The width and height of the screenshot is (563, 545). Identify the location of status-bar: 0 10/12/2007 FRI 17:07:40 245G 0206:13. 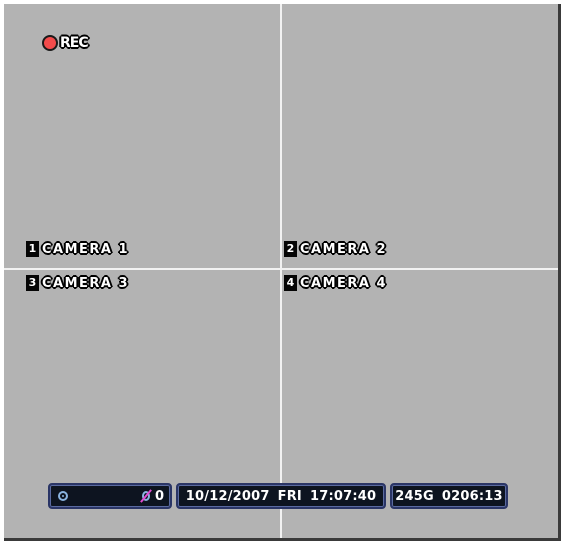
(278, 496).